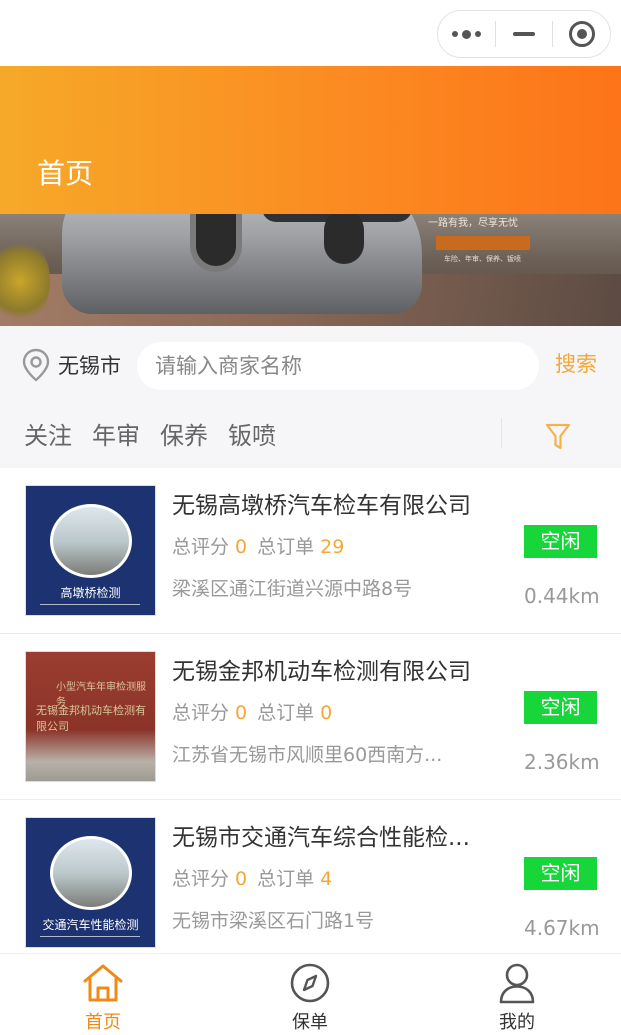  Describe the element at coordinates (310, 983) in the screenshot. I see `compass-icon` at that location.